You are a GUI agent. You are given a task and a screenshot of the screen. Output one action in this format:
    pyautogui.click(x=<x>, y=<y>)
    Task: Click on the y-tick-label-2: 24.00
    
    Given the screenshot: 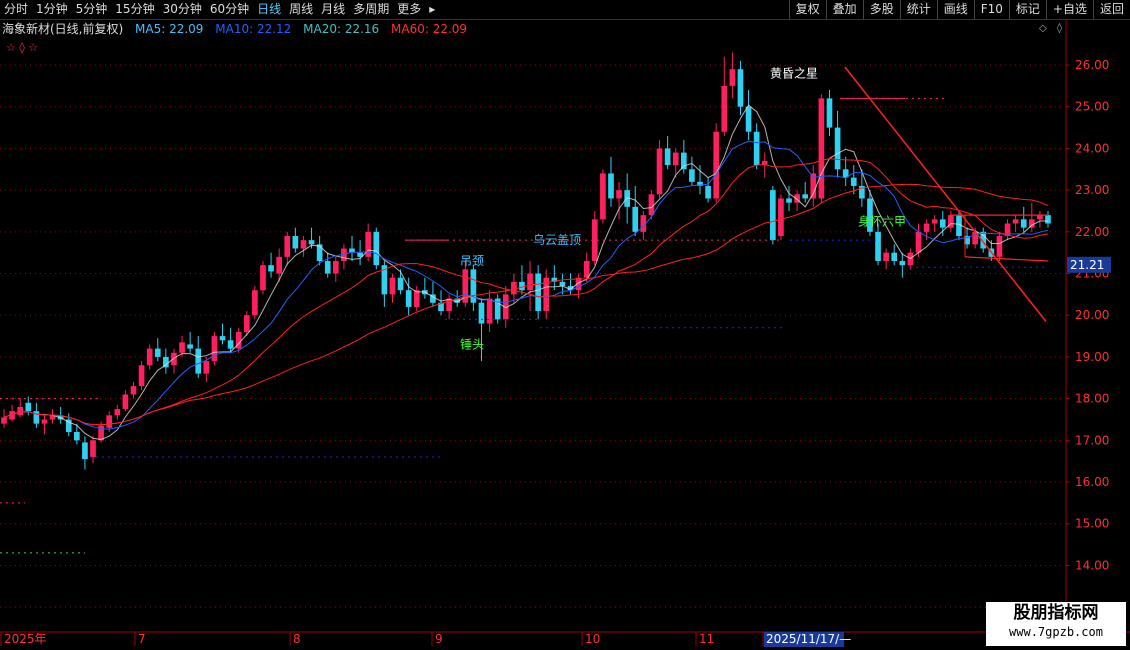 What is the action you would take?
    pyautogui.click(x=1092, y=148)
    